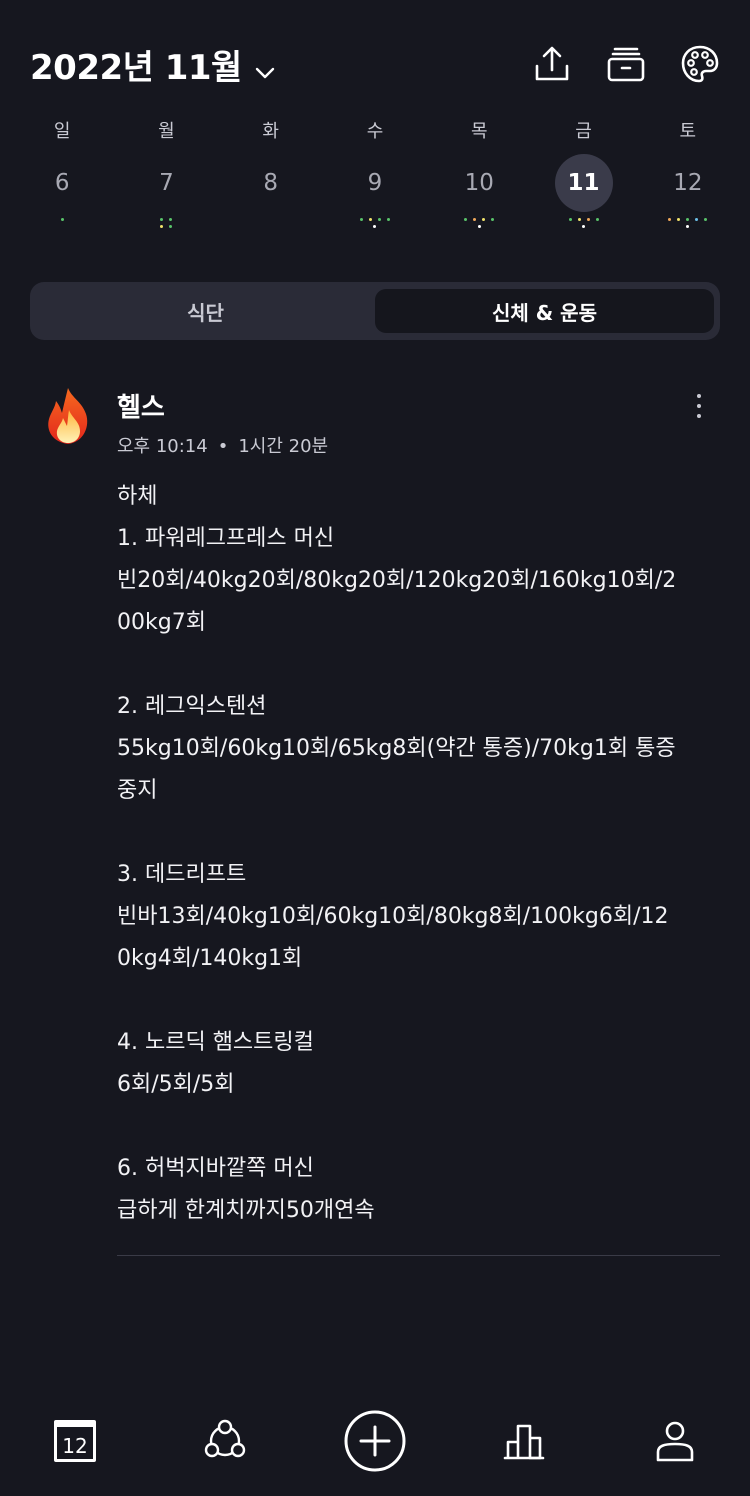  What do you see at coordinates (271, 183) in the screenshot?
I see `day-number: 8` at bounding box center [271, 183].